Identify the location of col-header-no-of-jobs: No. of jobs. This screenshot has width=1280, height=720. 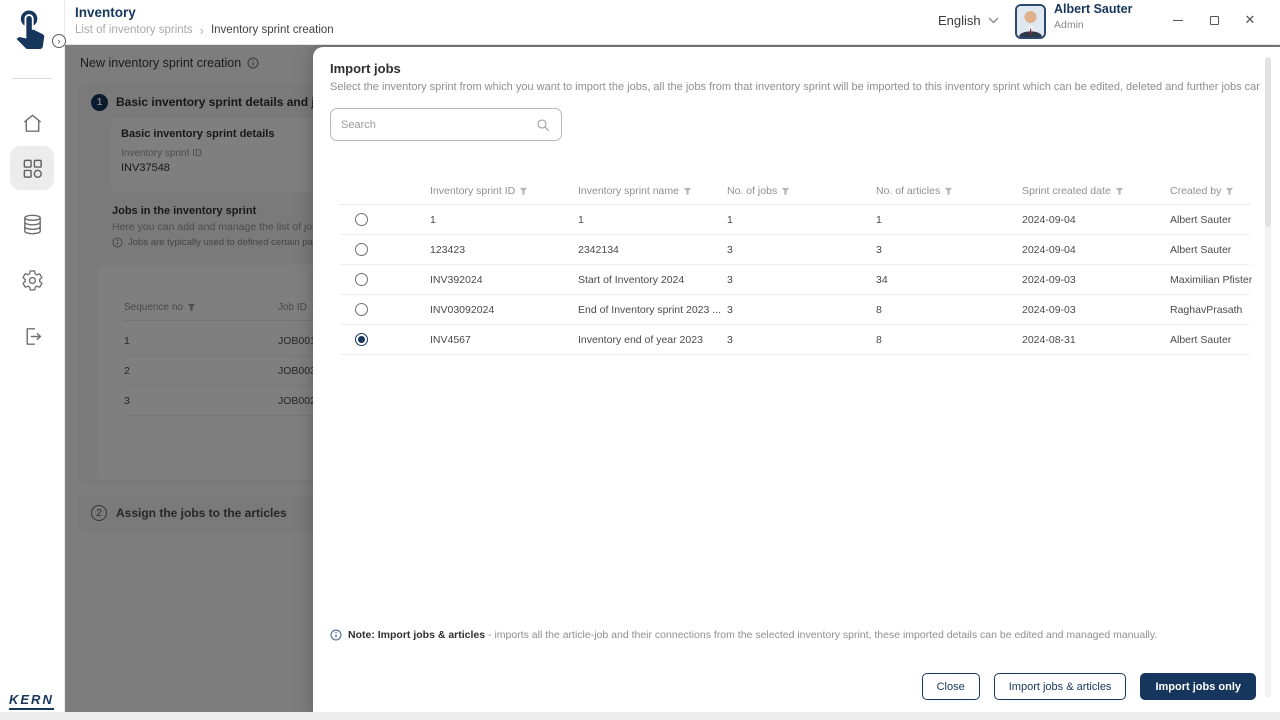
(801, 191).